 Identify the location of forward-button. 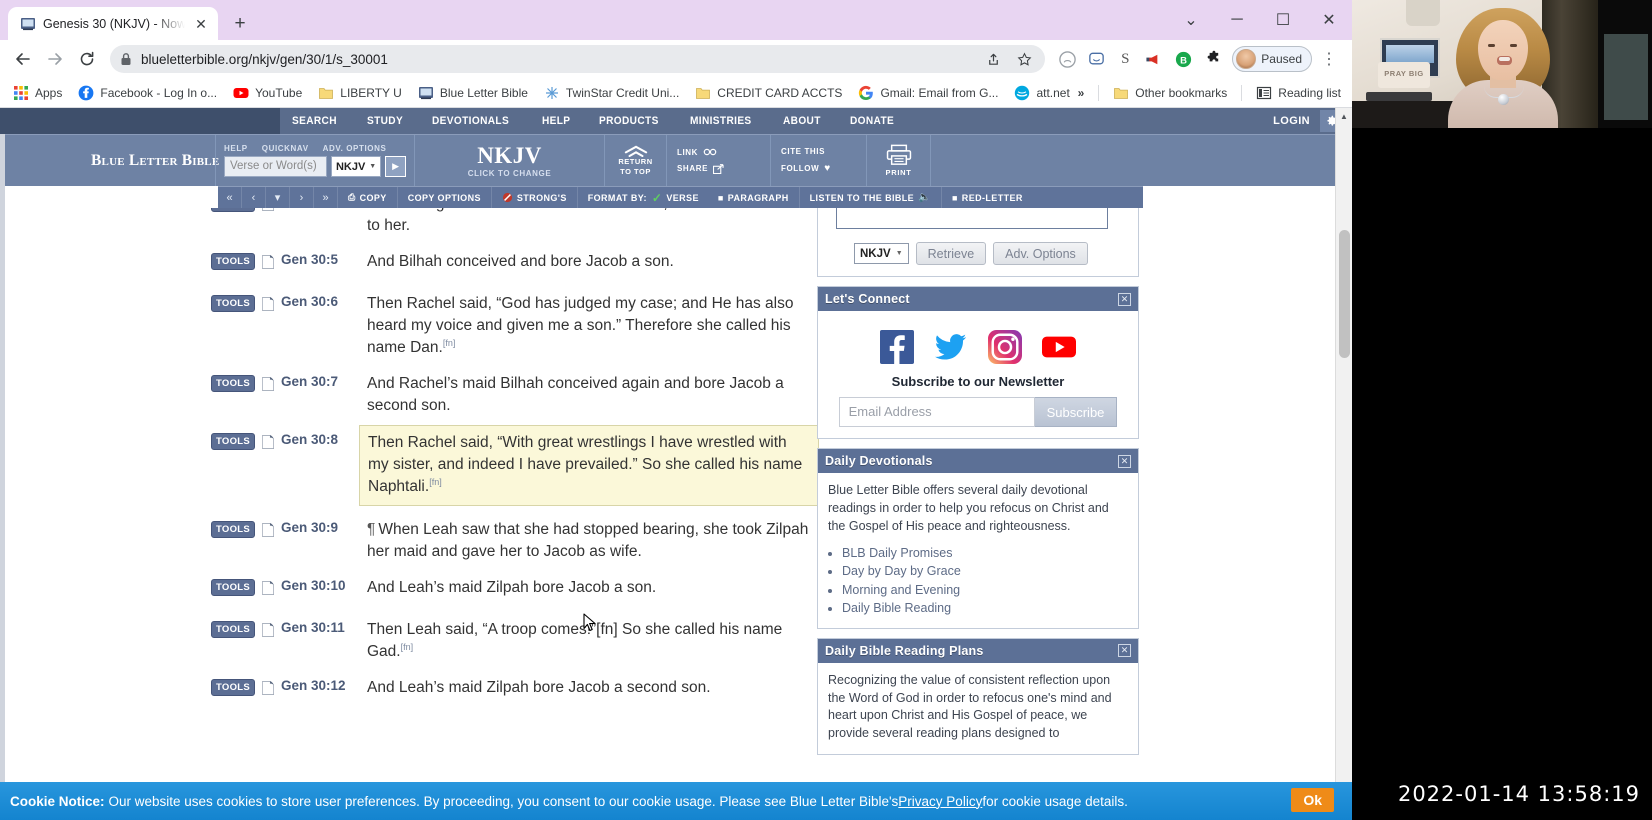
(55, 59).